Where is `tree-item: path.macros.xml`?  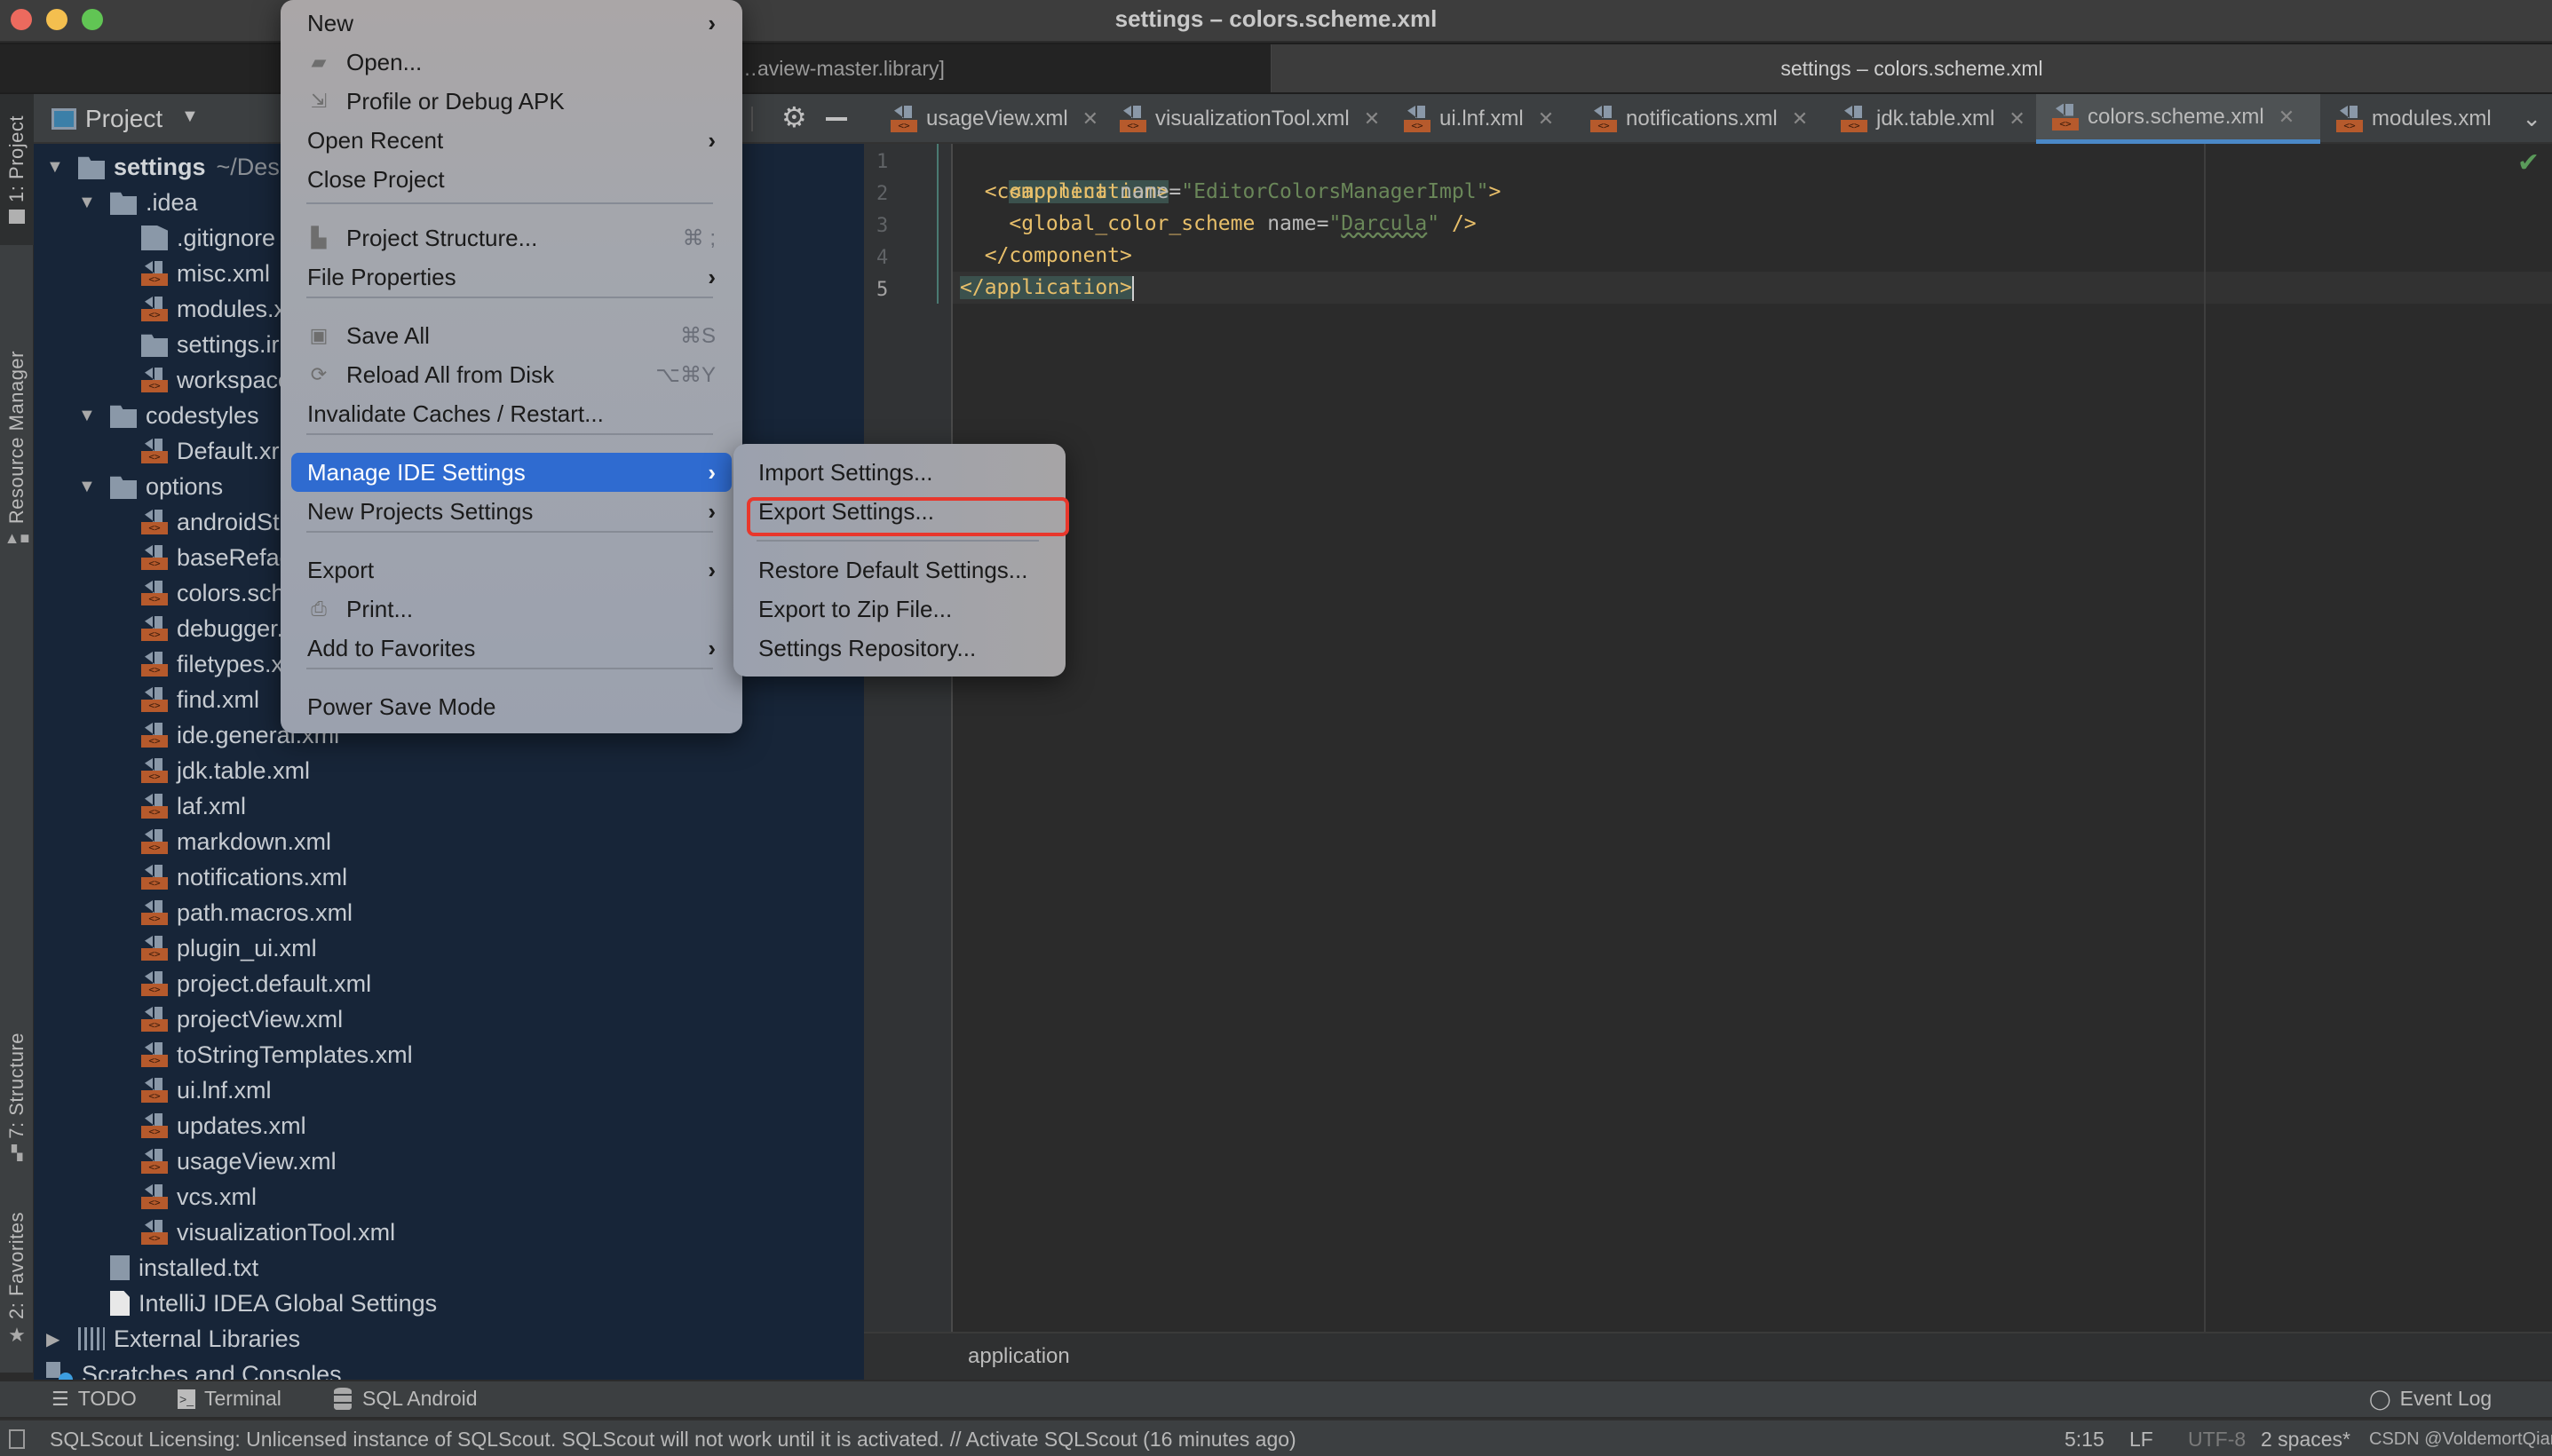
tree-item: path.macros.xml is located at coordinates (247, 912).